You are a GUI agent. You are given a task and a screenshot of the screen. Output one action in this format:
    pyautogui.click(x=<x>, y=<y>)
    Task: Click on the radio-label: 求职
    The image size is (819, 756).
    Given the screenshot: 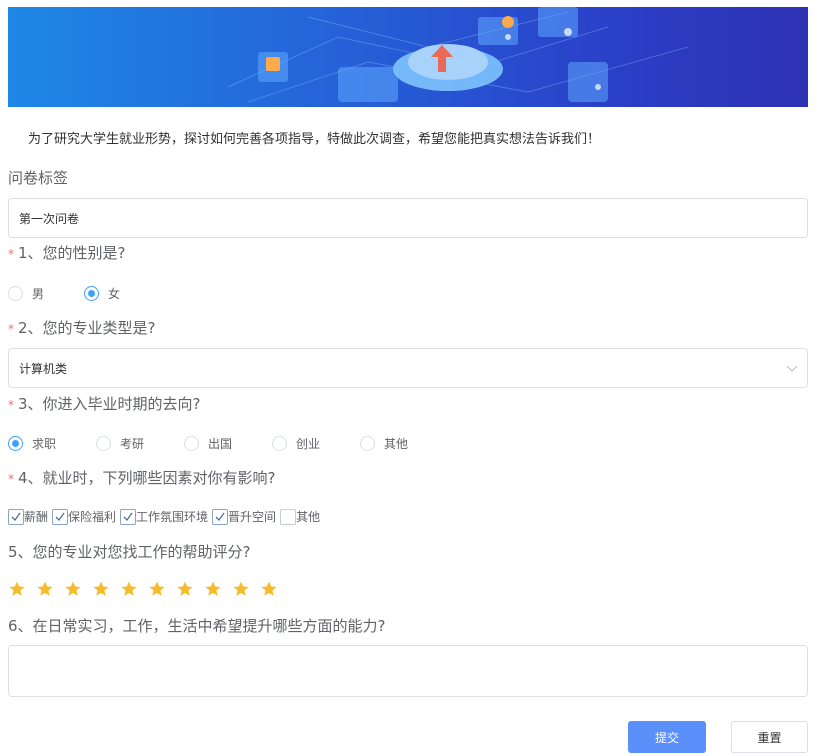 What is the action you would take?
    pyautogui.click(x=44, y=444)
    